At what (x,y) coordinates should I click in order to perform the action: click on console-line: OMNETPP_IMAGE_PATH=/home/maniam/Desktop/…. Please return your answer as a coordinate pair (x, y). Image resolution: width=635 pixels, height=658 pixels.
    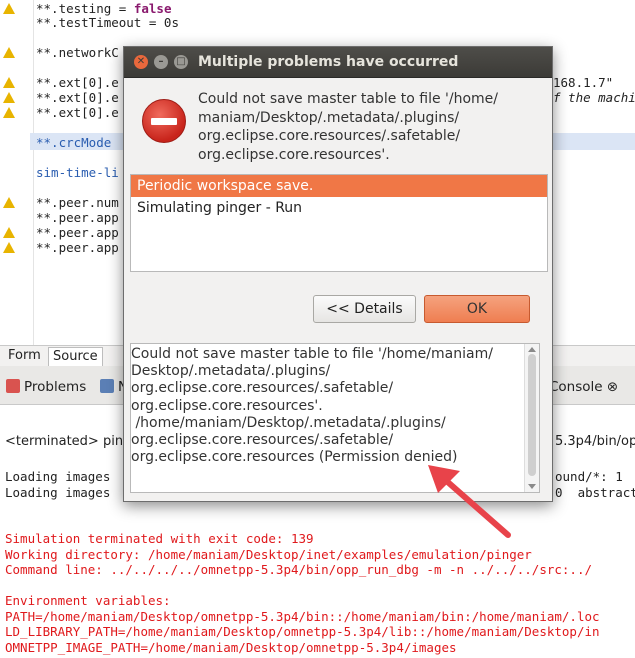
    Looking at the image, I should click on (231, 647).